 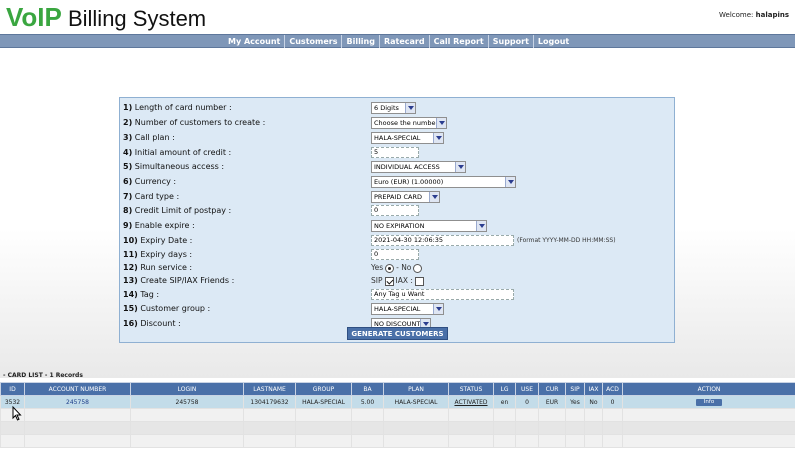 I want to click on col-lg: LG, so click(x=504, y=389).